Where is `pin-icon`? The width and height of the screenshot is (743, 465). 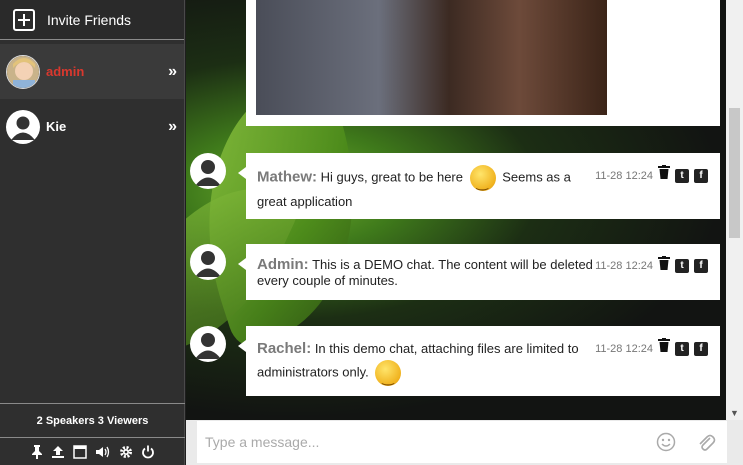
pin-icon is located at coordinates (37, 451).